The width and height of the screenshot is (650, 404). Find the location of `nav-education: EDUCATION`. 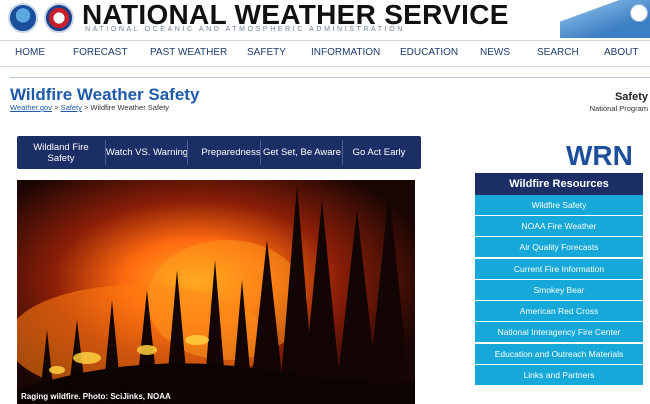

nav-education: EDUCATION is located at coordinates (429, 52).